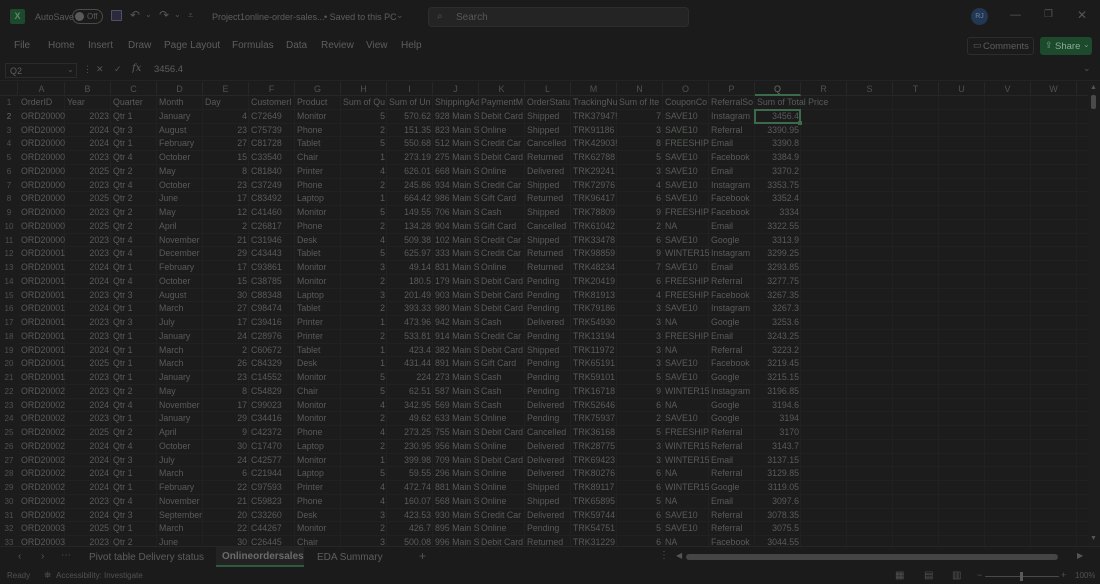 This screenshot has height=584, width=1100. I want to click on cell: TRK11972, so click(594, 350).